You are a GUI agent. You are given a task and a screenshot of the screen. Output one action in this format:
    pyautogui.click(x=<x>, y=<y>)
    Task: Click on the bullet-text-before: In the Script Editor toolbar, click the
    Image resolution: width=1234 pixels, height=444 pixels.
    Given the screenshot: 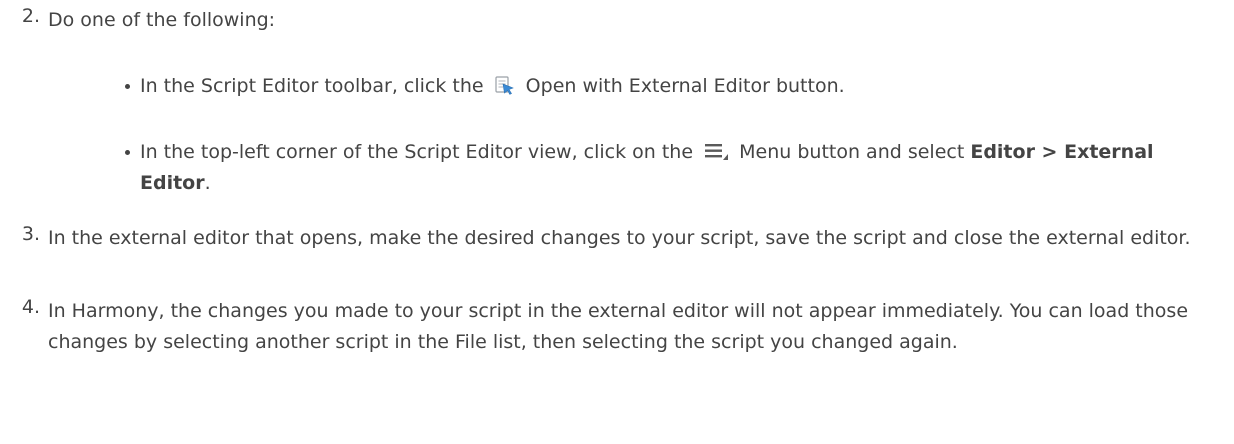 What is the action you would take?
    pyautogui.click(x=312, y=86)
    